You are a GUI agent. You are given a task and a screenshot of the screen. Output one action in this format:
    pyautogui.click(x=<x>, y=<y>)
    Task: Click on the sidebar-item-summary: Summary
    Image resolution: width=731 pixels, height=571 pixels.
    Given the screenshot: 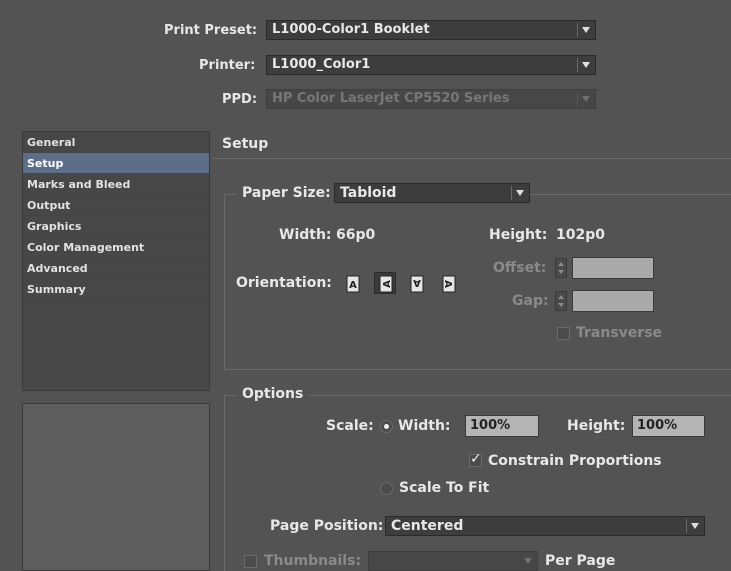 What is the action you would take?
    pyautogui.click(x=116, y=289)
    